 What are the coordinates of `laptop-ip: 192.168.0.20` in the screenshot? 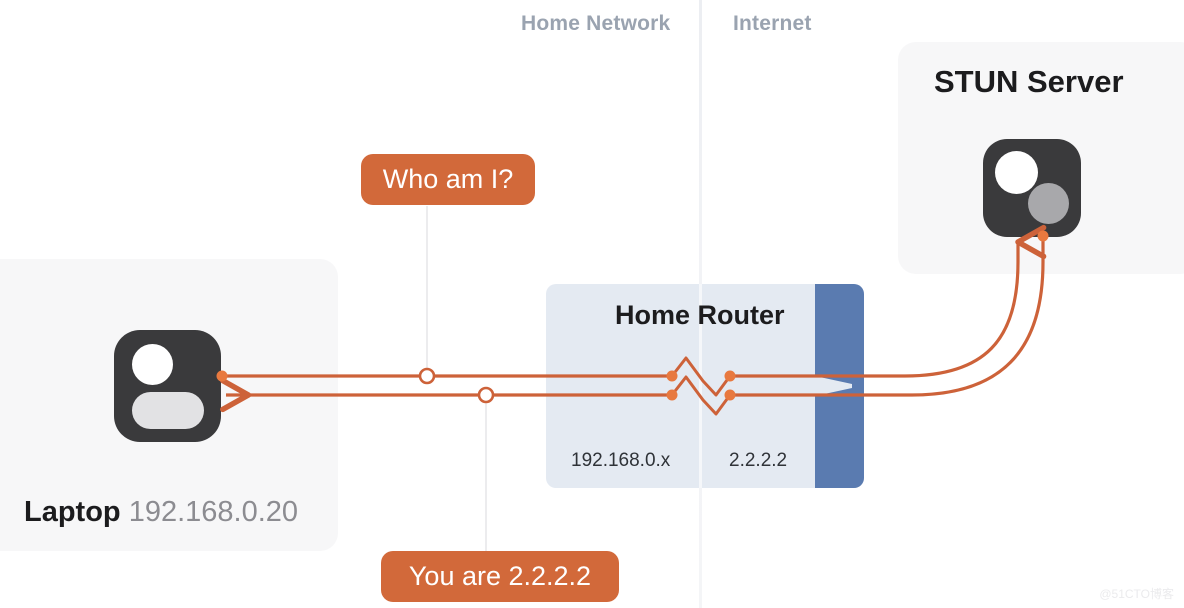 It's located at (213, 512).